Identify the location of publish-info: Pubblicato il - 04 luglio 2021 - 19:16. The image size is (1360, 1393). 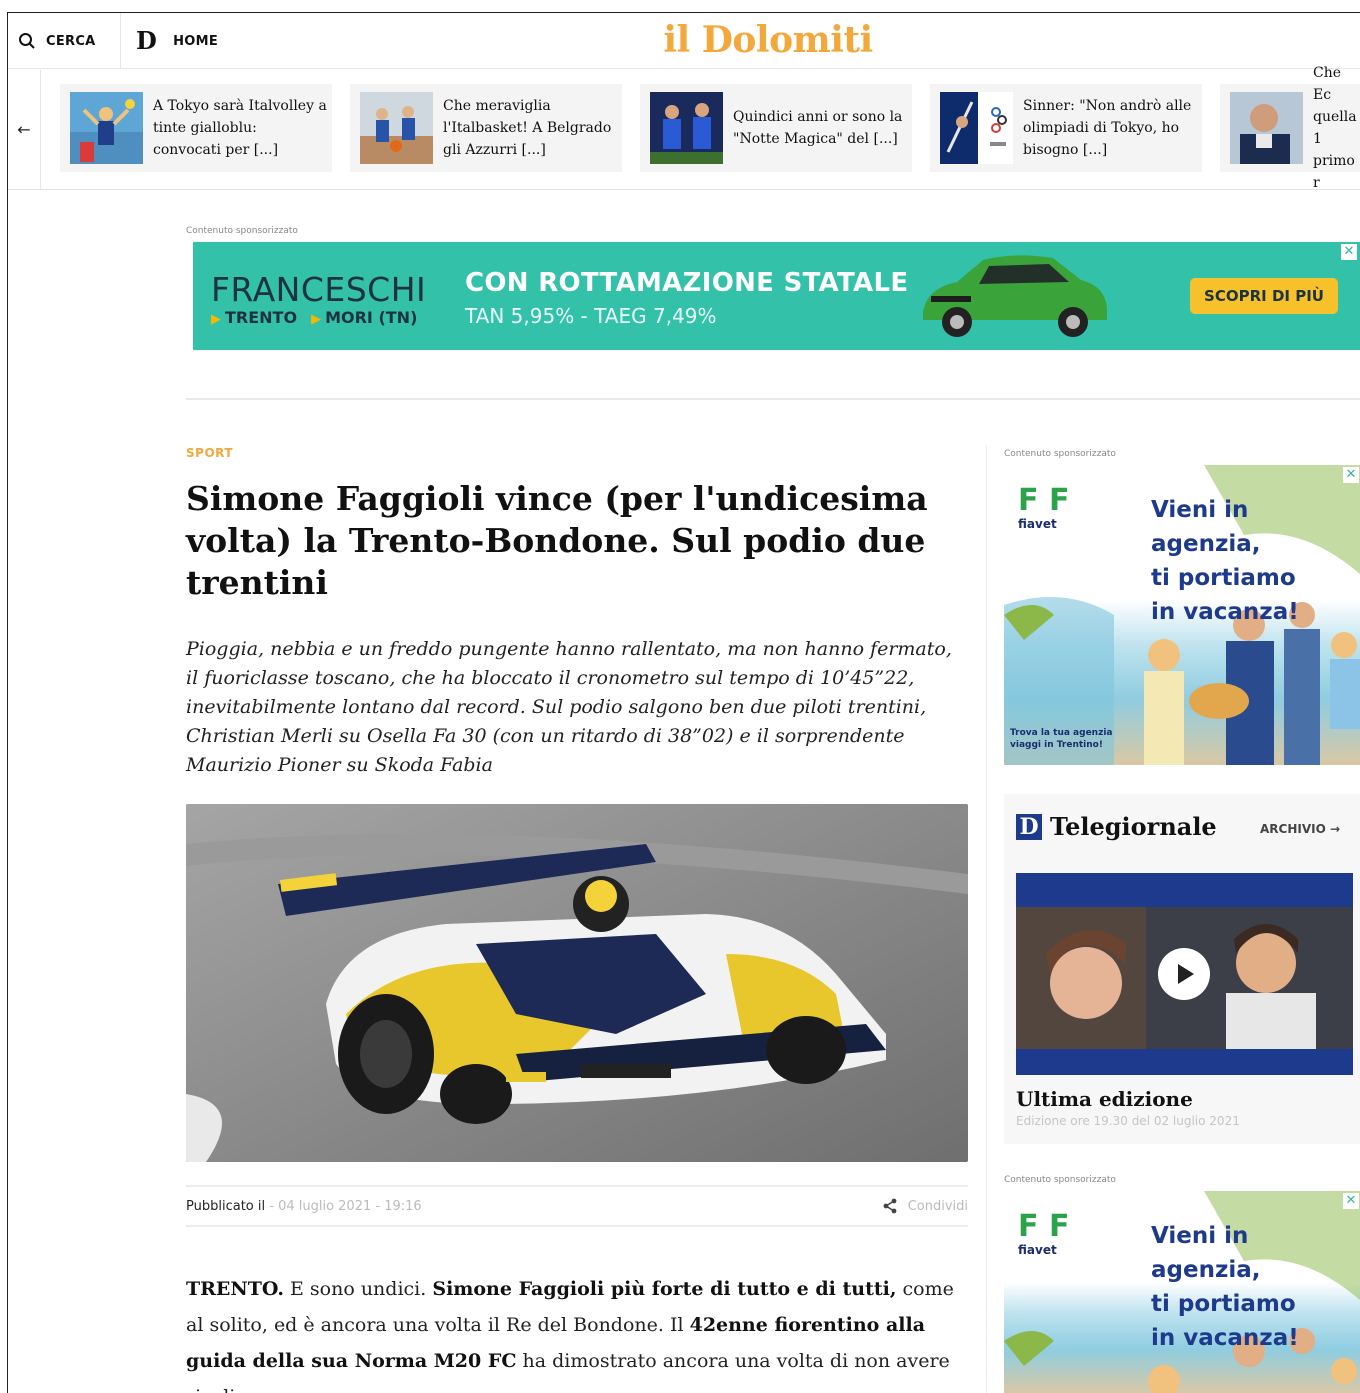
(304, 1206).